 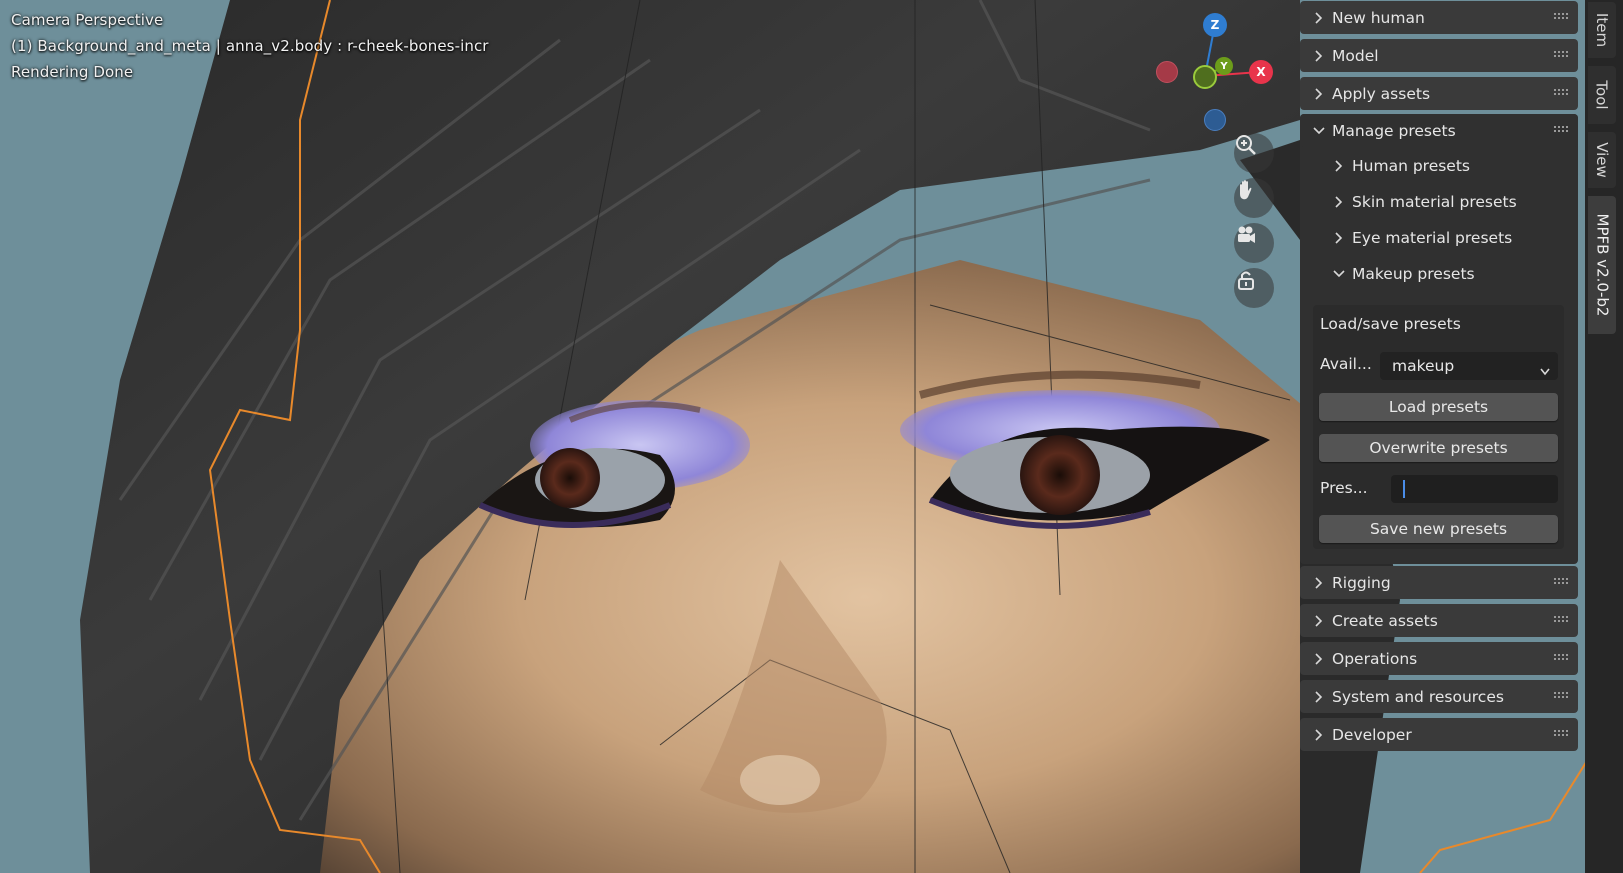 What do you see at coordinates (1604, 436) in the screenshot?
I see `sidebar-tabs: Item Tool View MPFB v2.0-b2` at bounding box center [1604, 436].